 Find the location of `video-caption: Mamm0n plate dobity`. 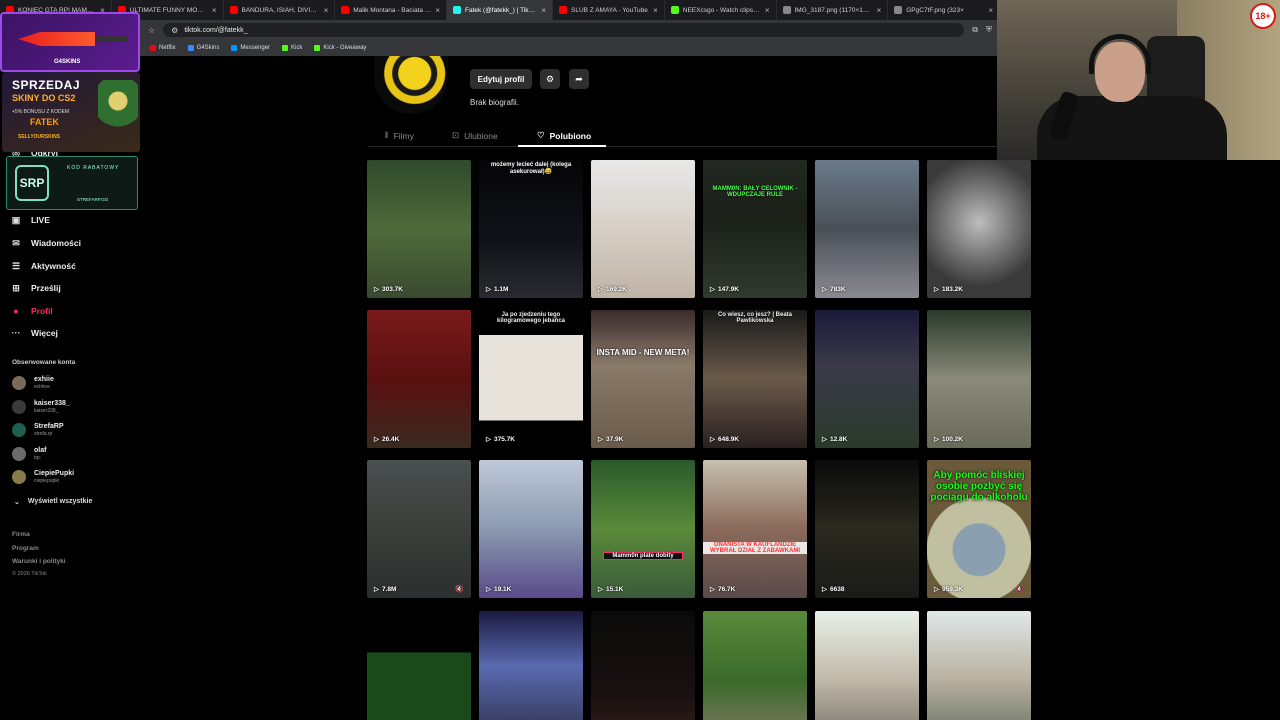

video-caption: Mamm0n plate dobity is located at coordinates (643, 556).